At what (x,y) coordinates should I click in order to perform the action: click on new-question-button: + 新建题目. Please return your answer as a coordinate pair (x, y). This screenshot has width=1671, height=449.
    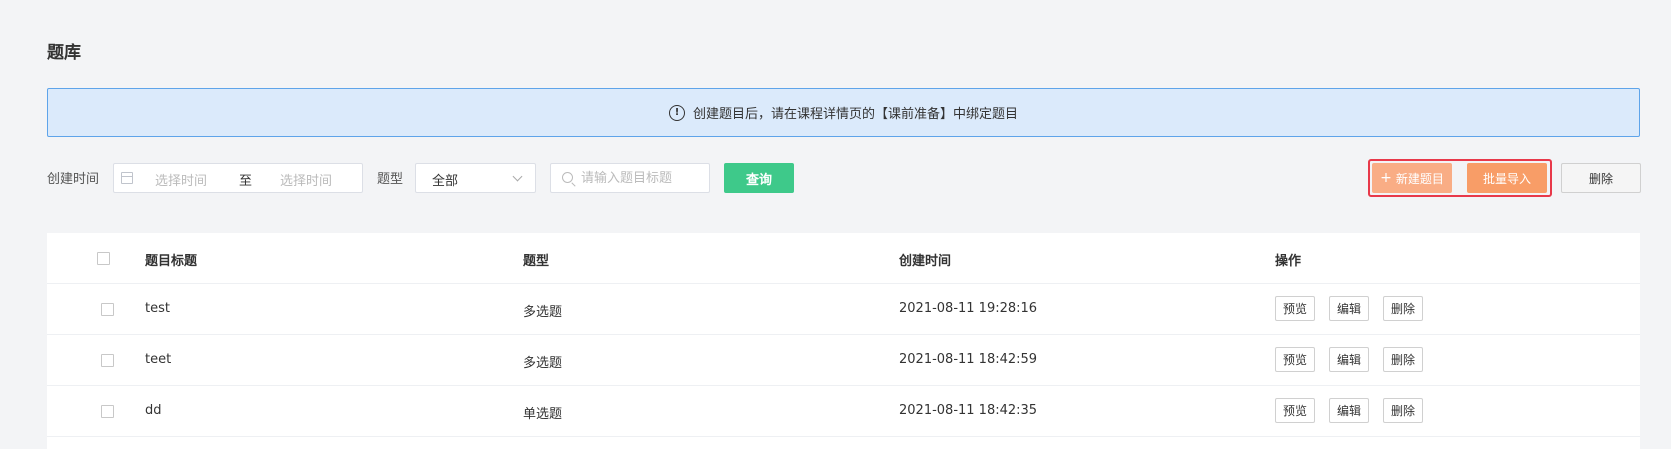
    Looking at the image, I should click on (1412, 178).